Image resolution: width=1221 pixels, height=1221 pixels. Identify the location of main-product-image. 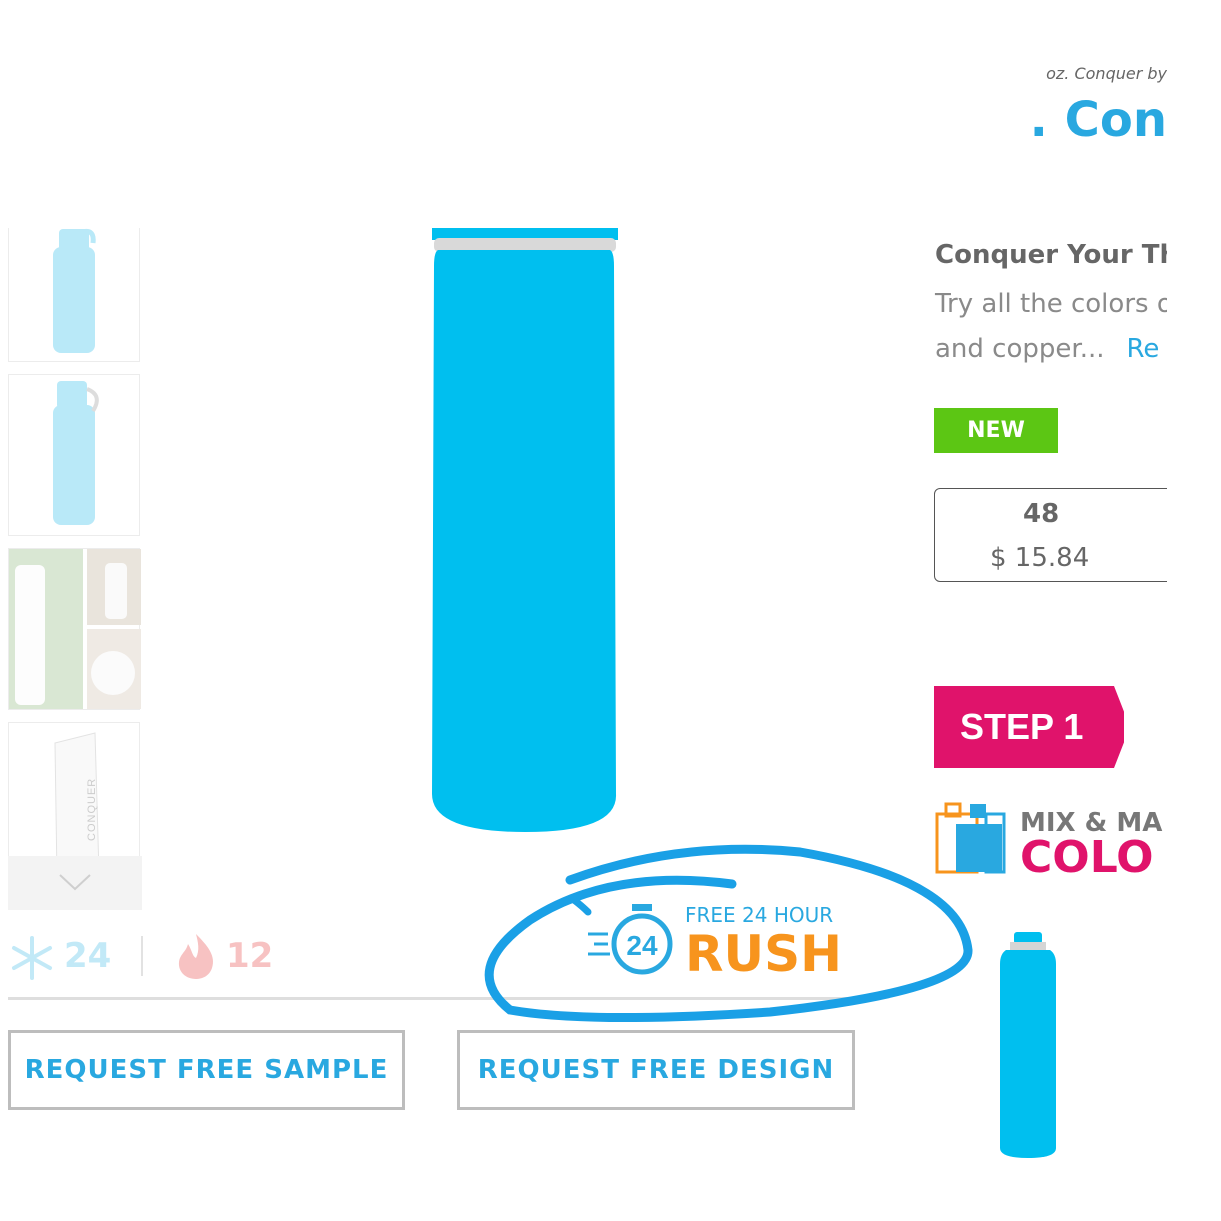
(525, 530).